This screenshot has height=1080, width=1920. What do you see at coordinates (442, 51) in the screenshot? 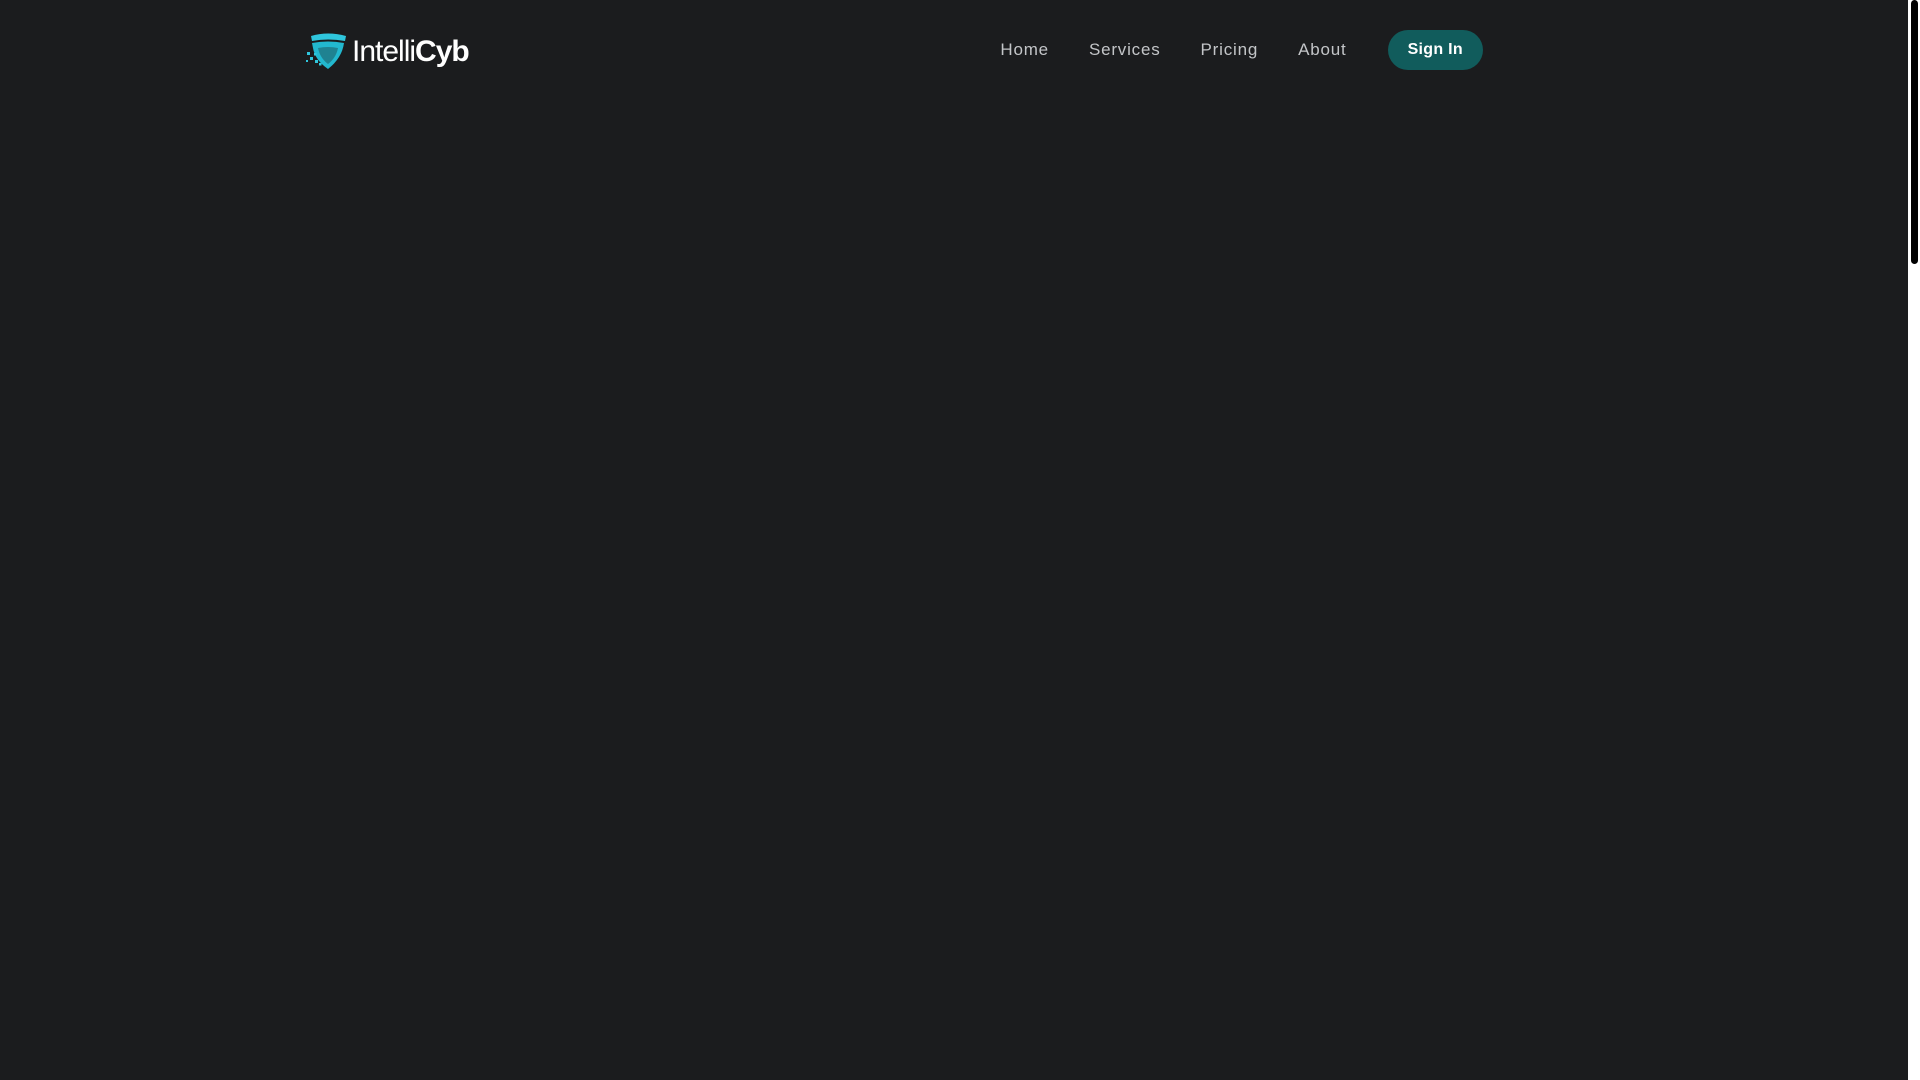
I see `brand-name-bold: Cyb` at bounding box center [442, 51].